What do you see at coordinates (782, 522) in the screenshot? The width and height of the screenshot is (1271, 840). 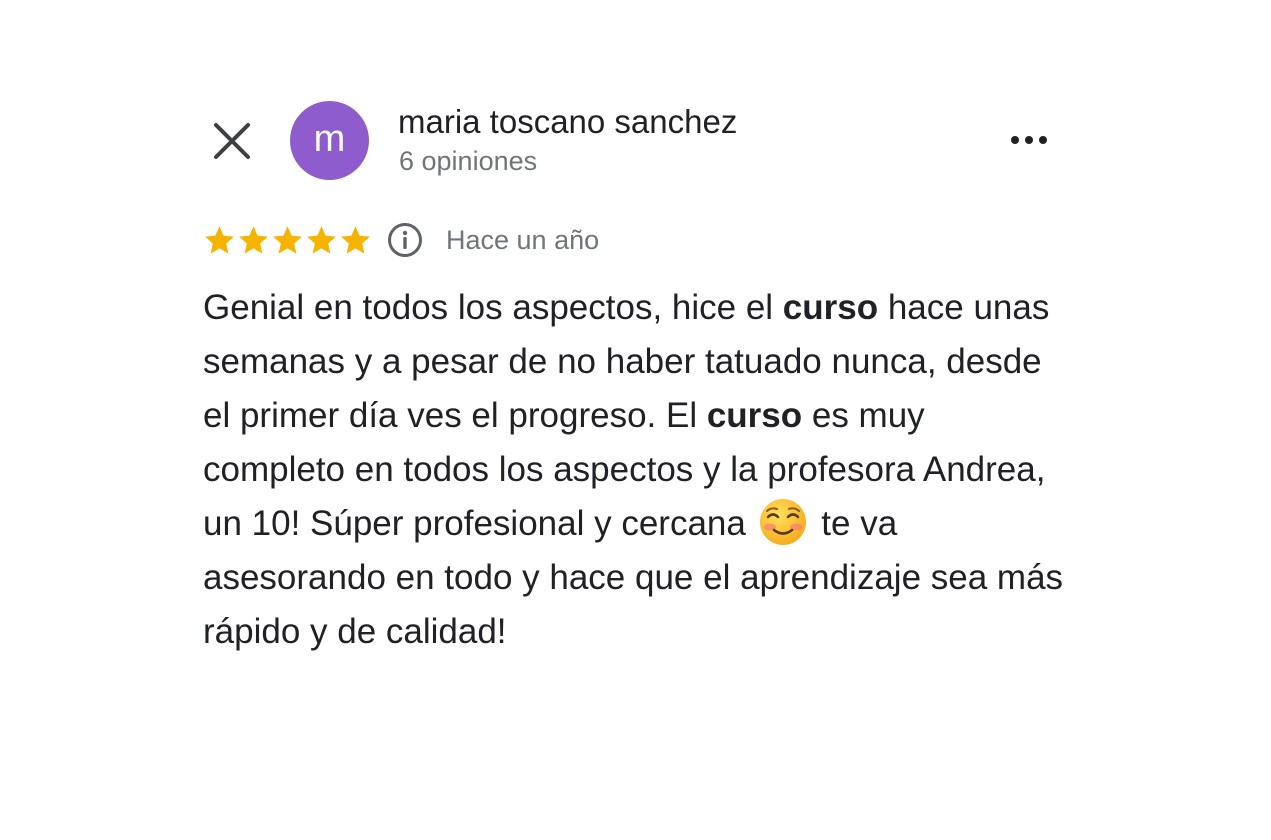 I see `smiling-face-emoji` at bounding box center [782, 522].